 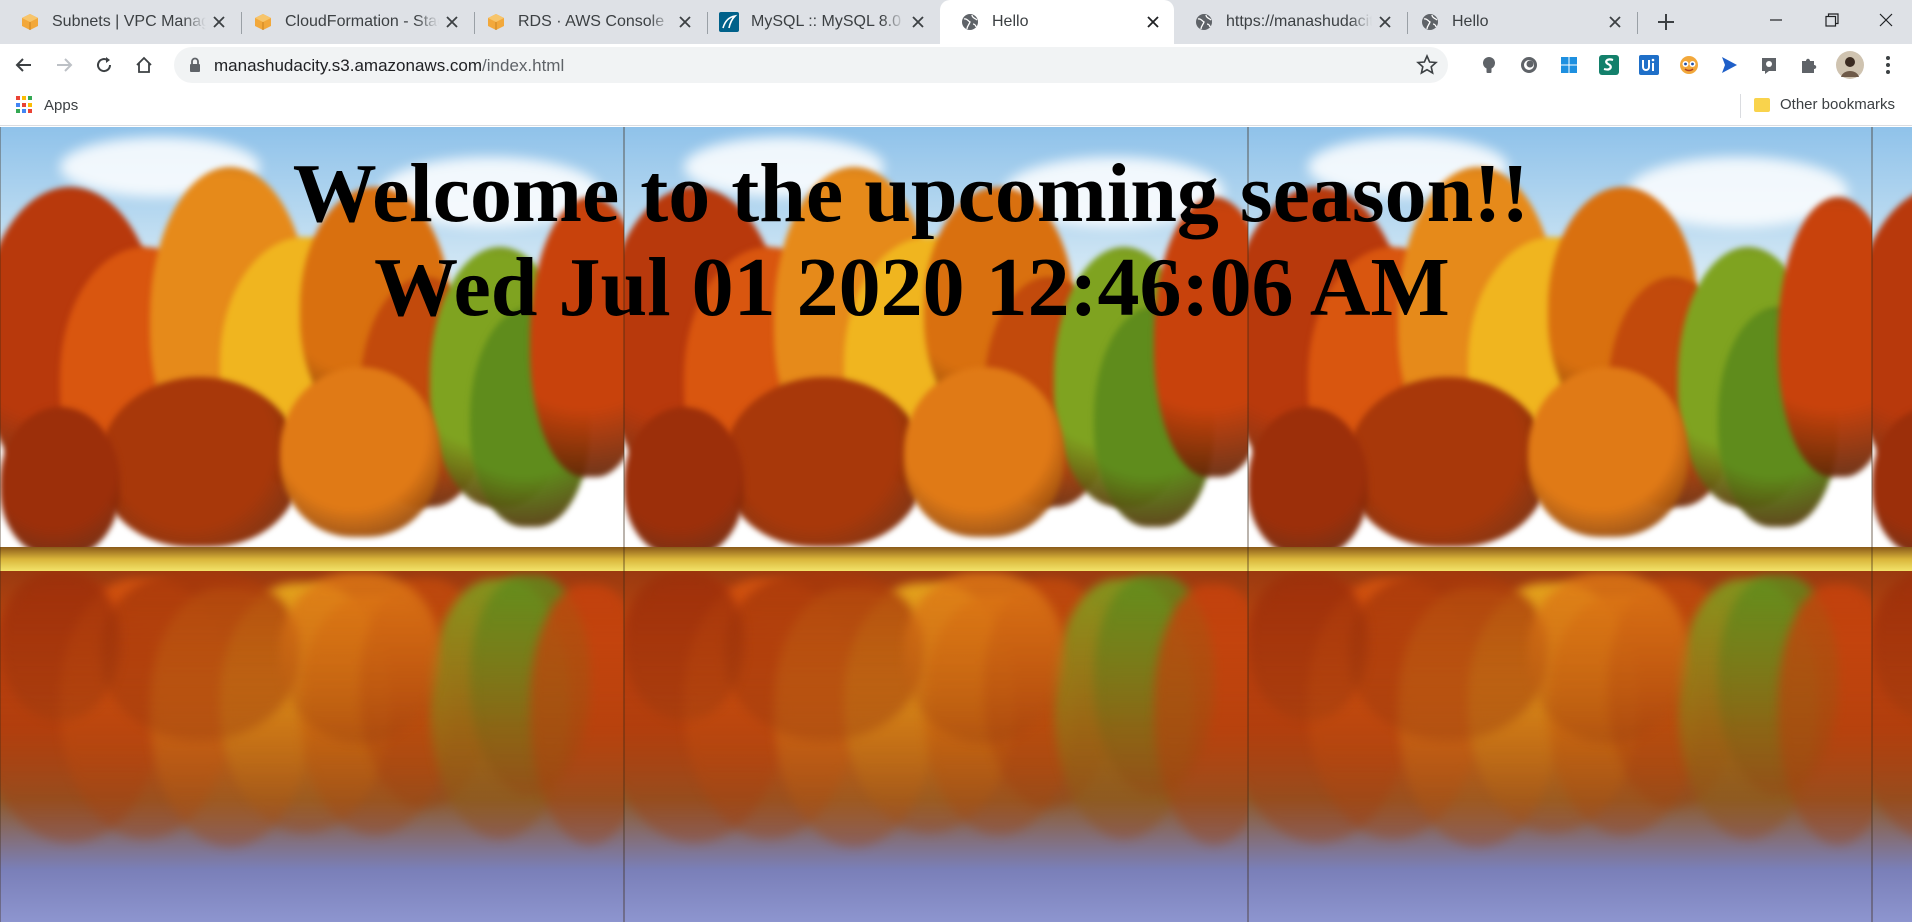 What do you see at coordinates (591, 21) in the screenshot?
I see `tab-title: RDS · AWS Console` at bounding box center [591, 21].